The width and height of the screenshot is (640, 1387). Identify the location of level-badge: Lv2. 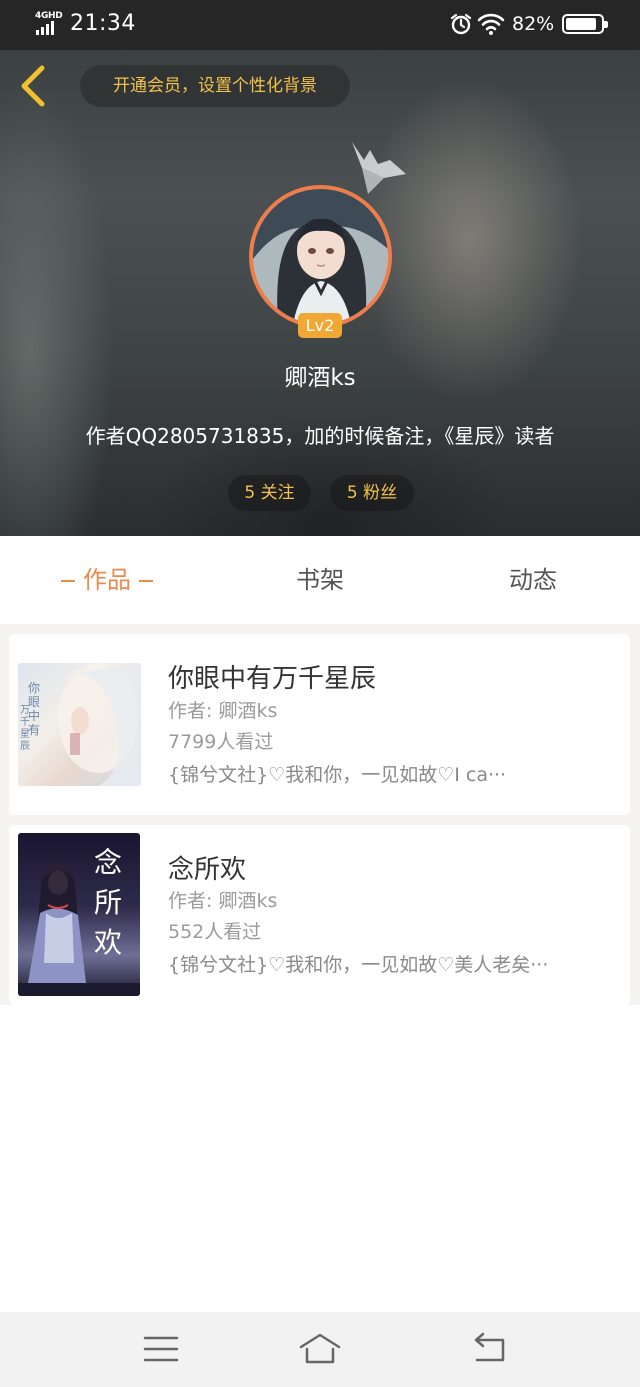
(320, 325).